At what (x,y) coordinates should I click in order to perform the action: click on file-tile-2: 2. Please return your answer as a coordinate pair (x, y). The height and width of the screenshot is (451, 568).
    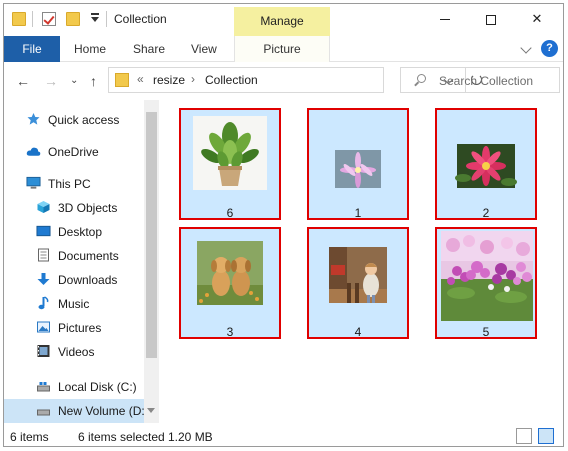
    Looking at the image, I should click on (486, 164).